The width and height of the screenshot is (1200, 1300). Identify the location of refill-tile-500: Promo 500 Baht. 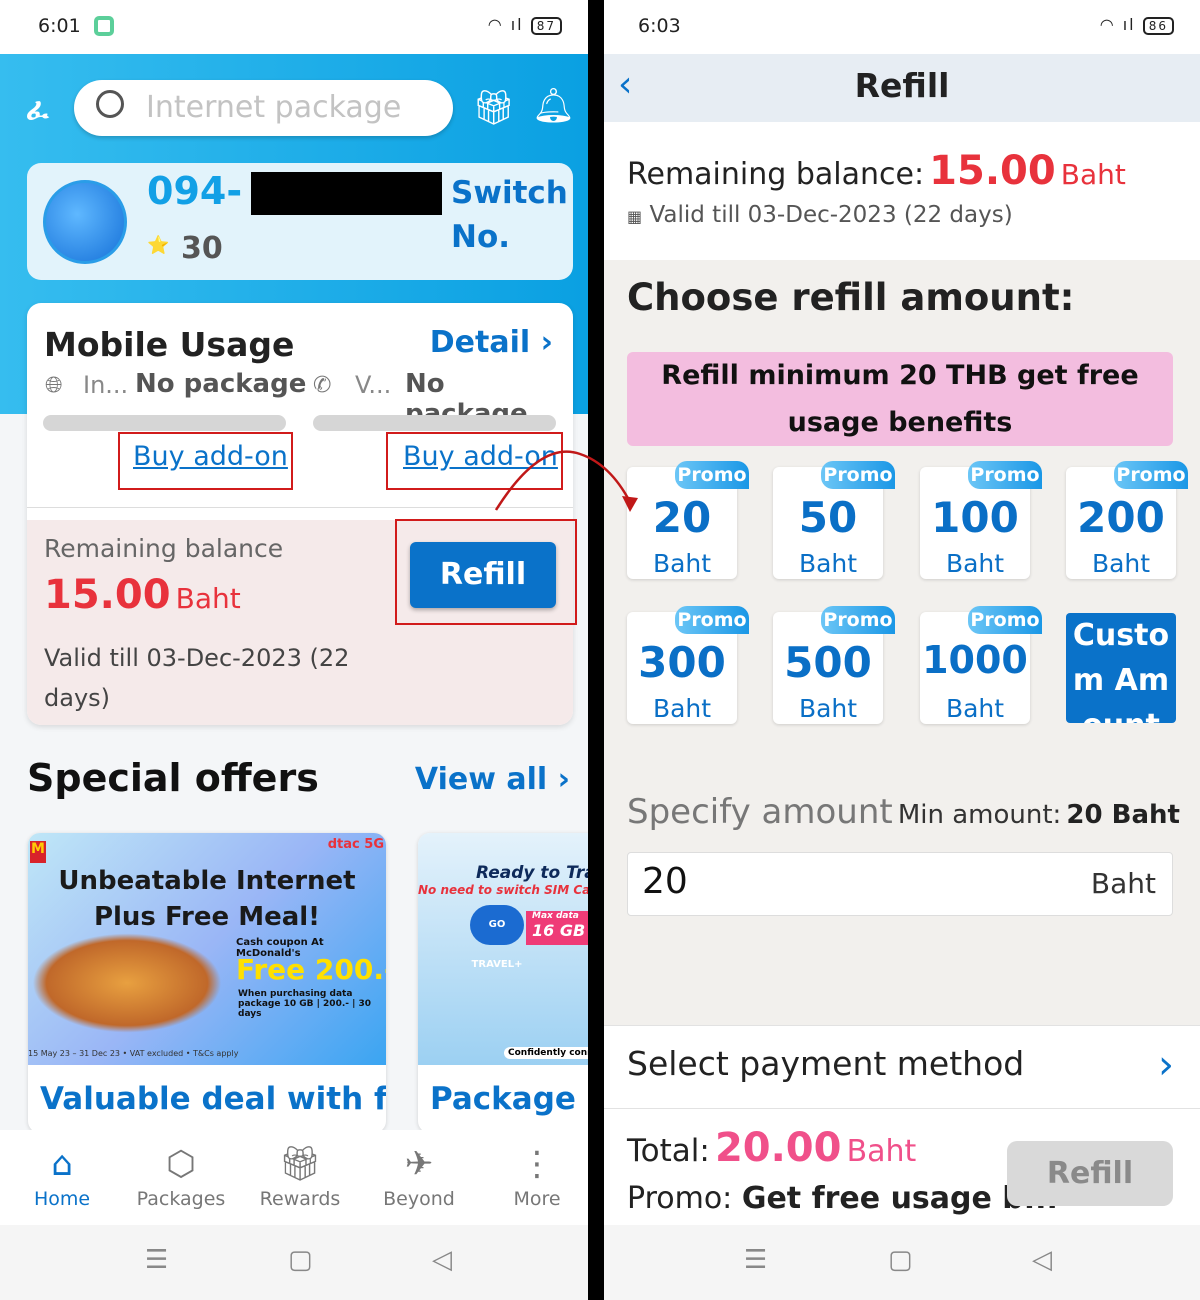
(834, 665).